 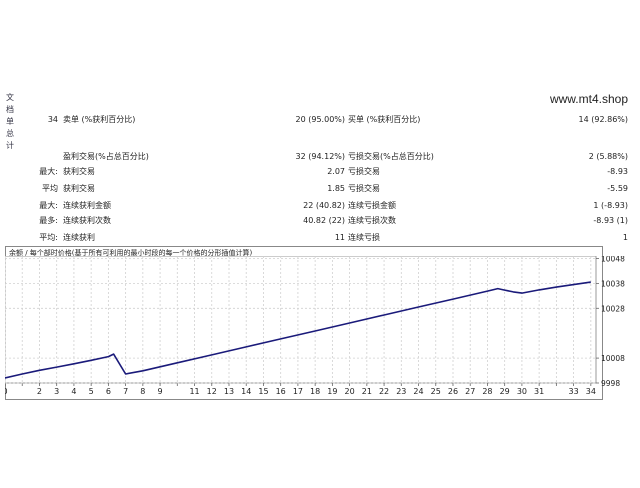 What do you see at coordinates (87, 205) in the screenshot?
I see `max-consecutive-wins-amount-label: 连续获利金额` at bounding box center [87, 205].